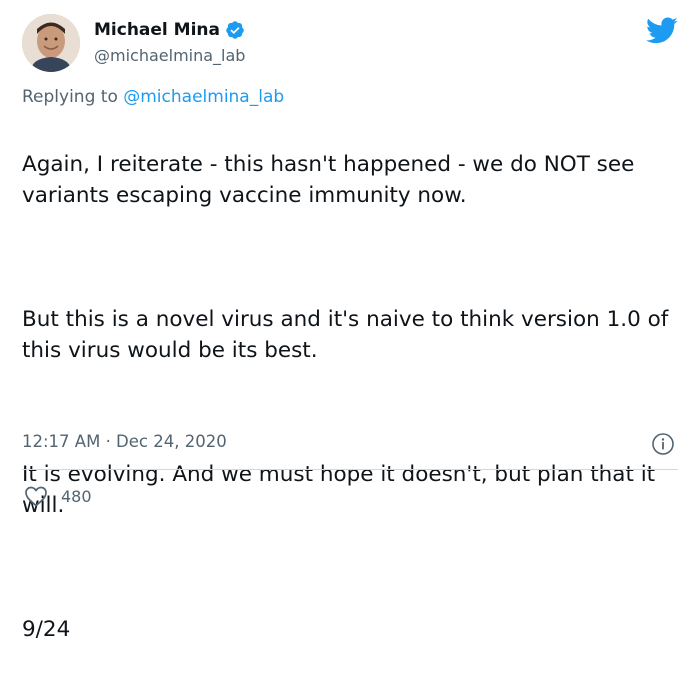 The height and width of the screenshot is (676, 700). Describe the element at coordinates (235, 30) in the screenshot. I see `verified-badge-icon` at that location.